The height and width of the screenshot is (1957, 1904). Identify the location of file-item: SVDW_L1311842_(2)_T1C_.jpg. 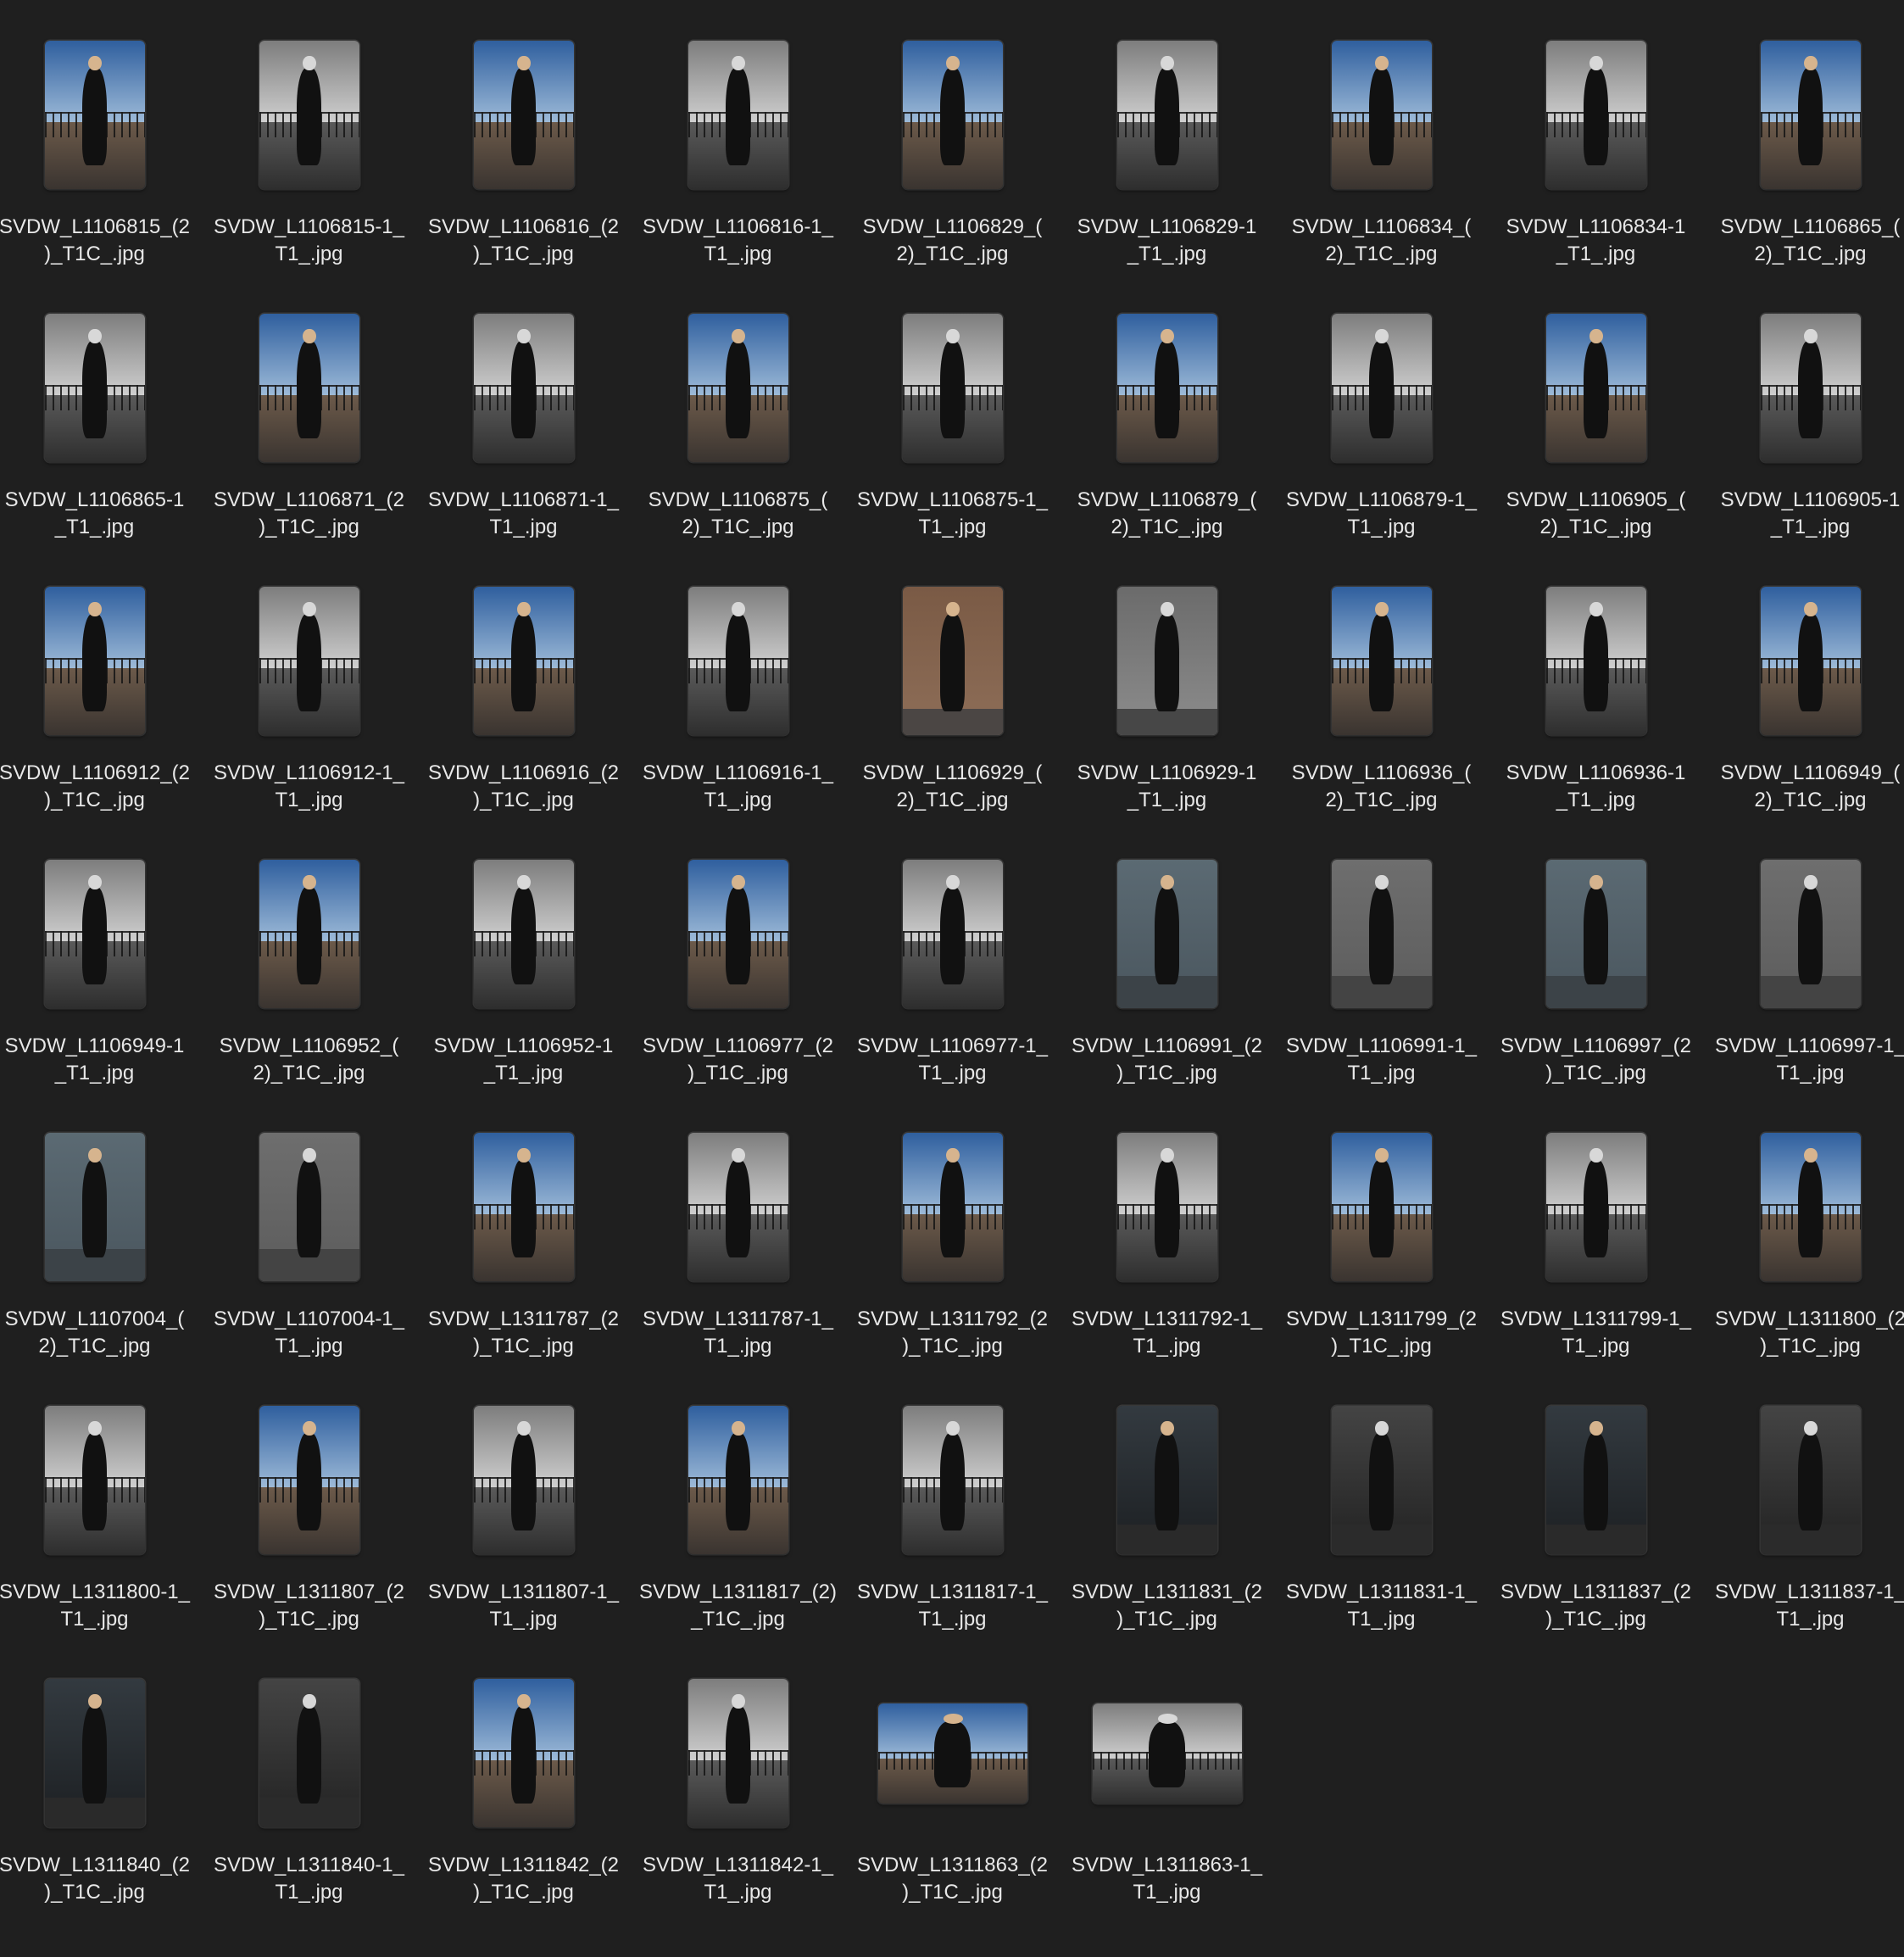
(523, 1771).